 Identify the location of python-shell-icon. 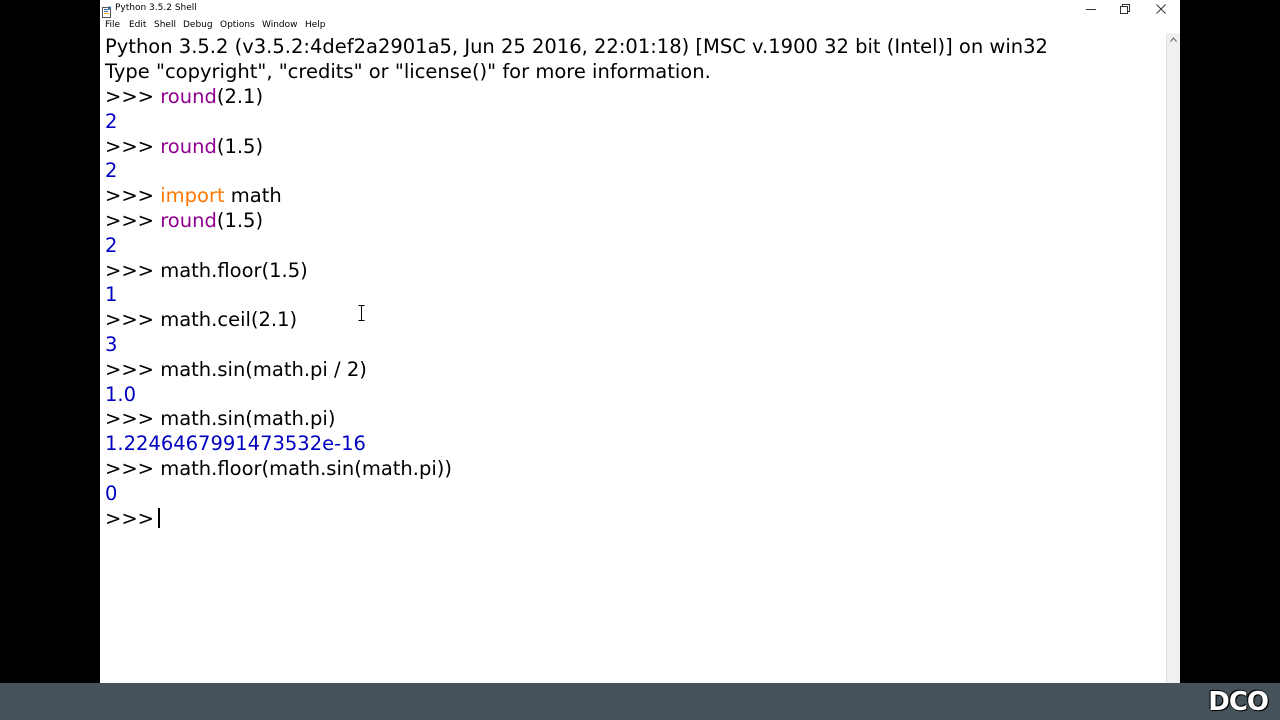
(107, 10).